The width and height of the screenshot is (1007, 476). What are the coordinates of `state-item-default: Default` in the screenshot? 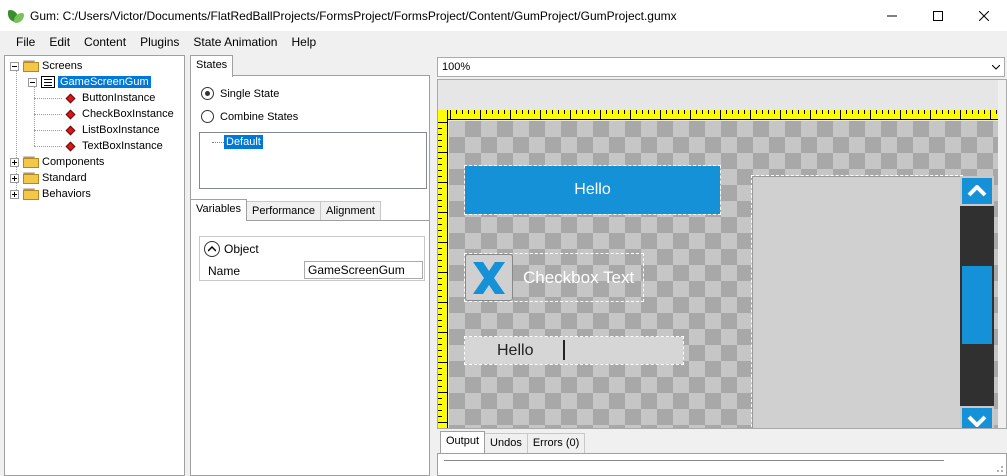 It's located at (243, 142).